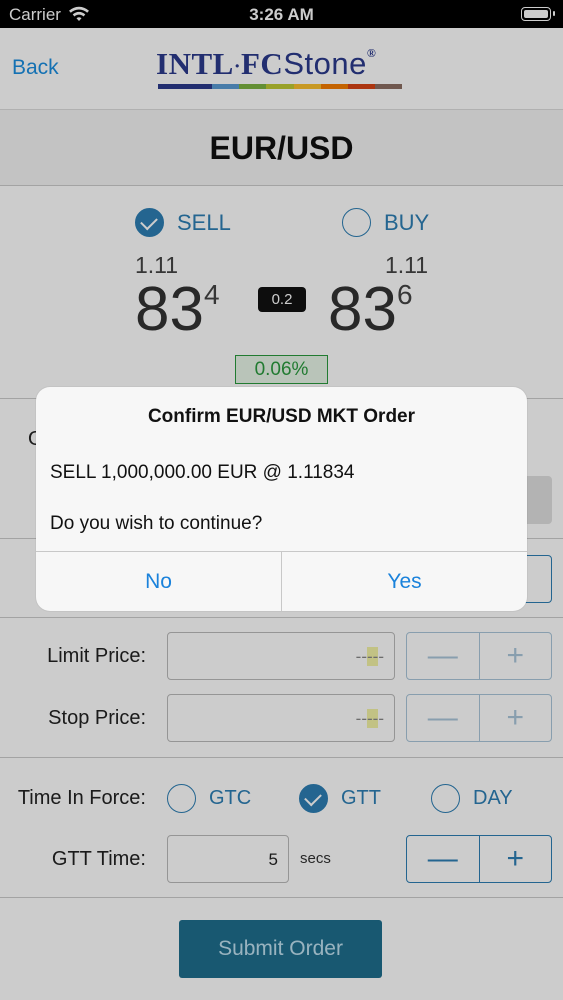  Describe the element at coordinates (202, 472) in the screenshot. I see `dialog-order-summary: SELL 1,000,000.00 EUR @ 1.11834` at that location.